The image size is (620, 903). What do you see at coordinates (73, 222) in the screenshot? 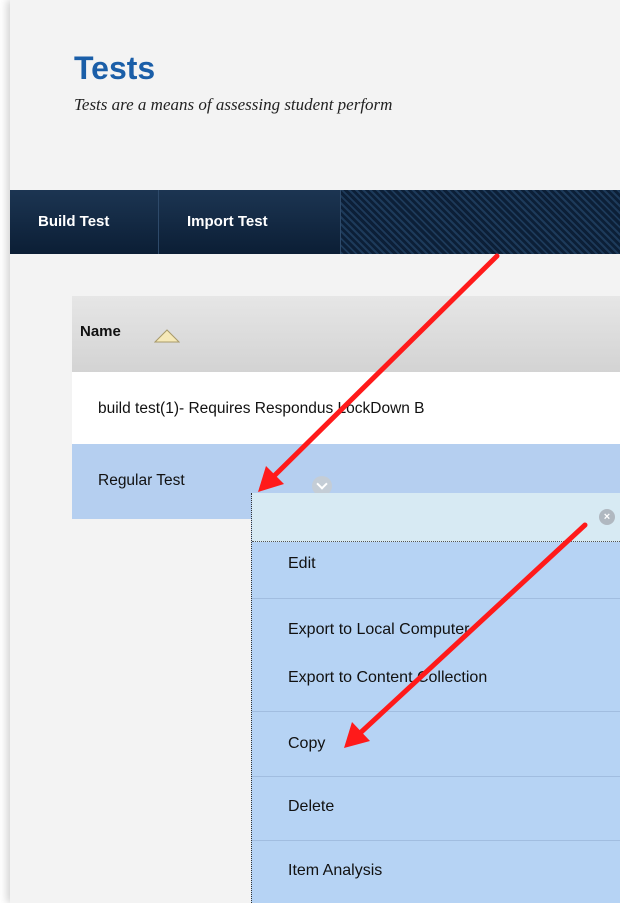
I see `build-test-button: Build Test` at bounding box center [73, 222].